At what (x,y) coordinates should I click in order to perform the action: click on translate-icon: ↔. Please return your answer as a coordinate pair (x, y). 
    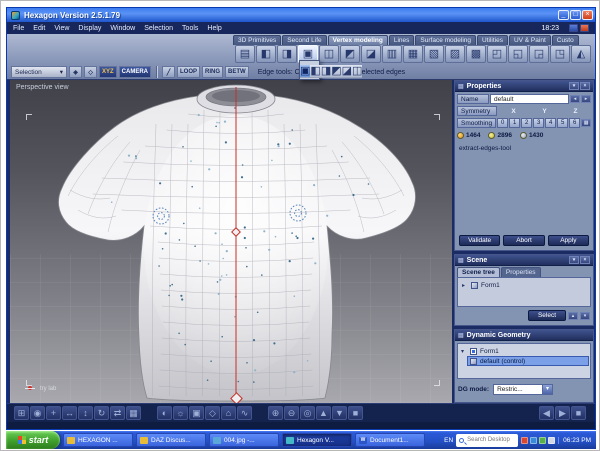
    Looking at the image, I should click on (69, 413).